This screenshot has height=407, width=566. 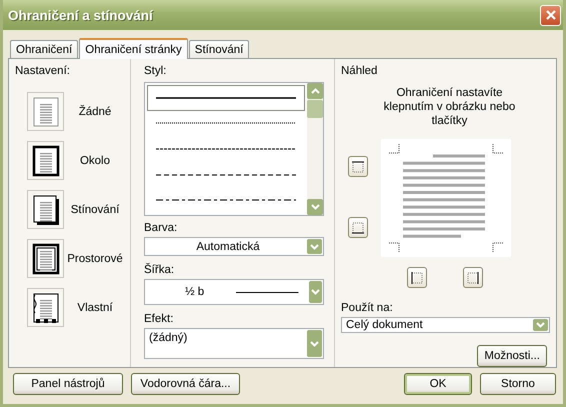 I want to click on page-box-icon, so click(x=46, y=160).